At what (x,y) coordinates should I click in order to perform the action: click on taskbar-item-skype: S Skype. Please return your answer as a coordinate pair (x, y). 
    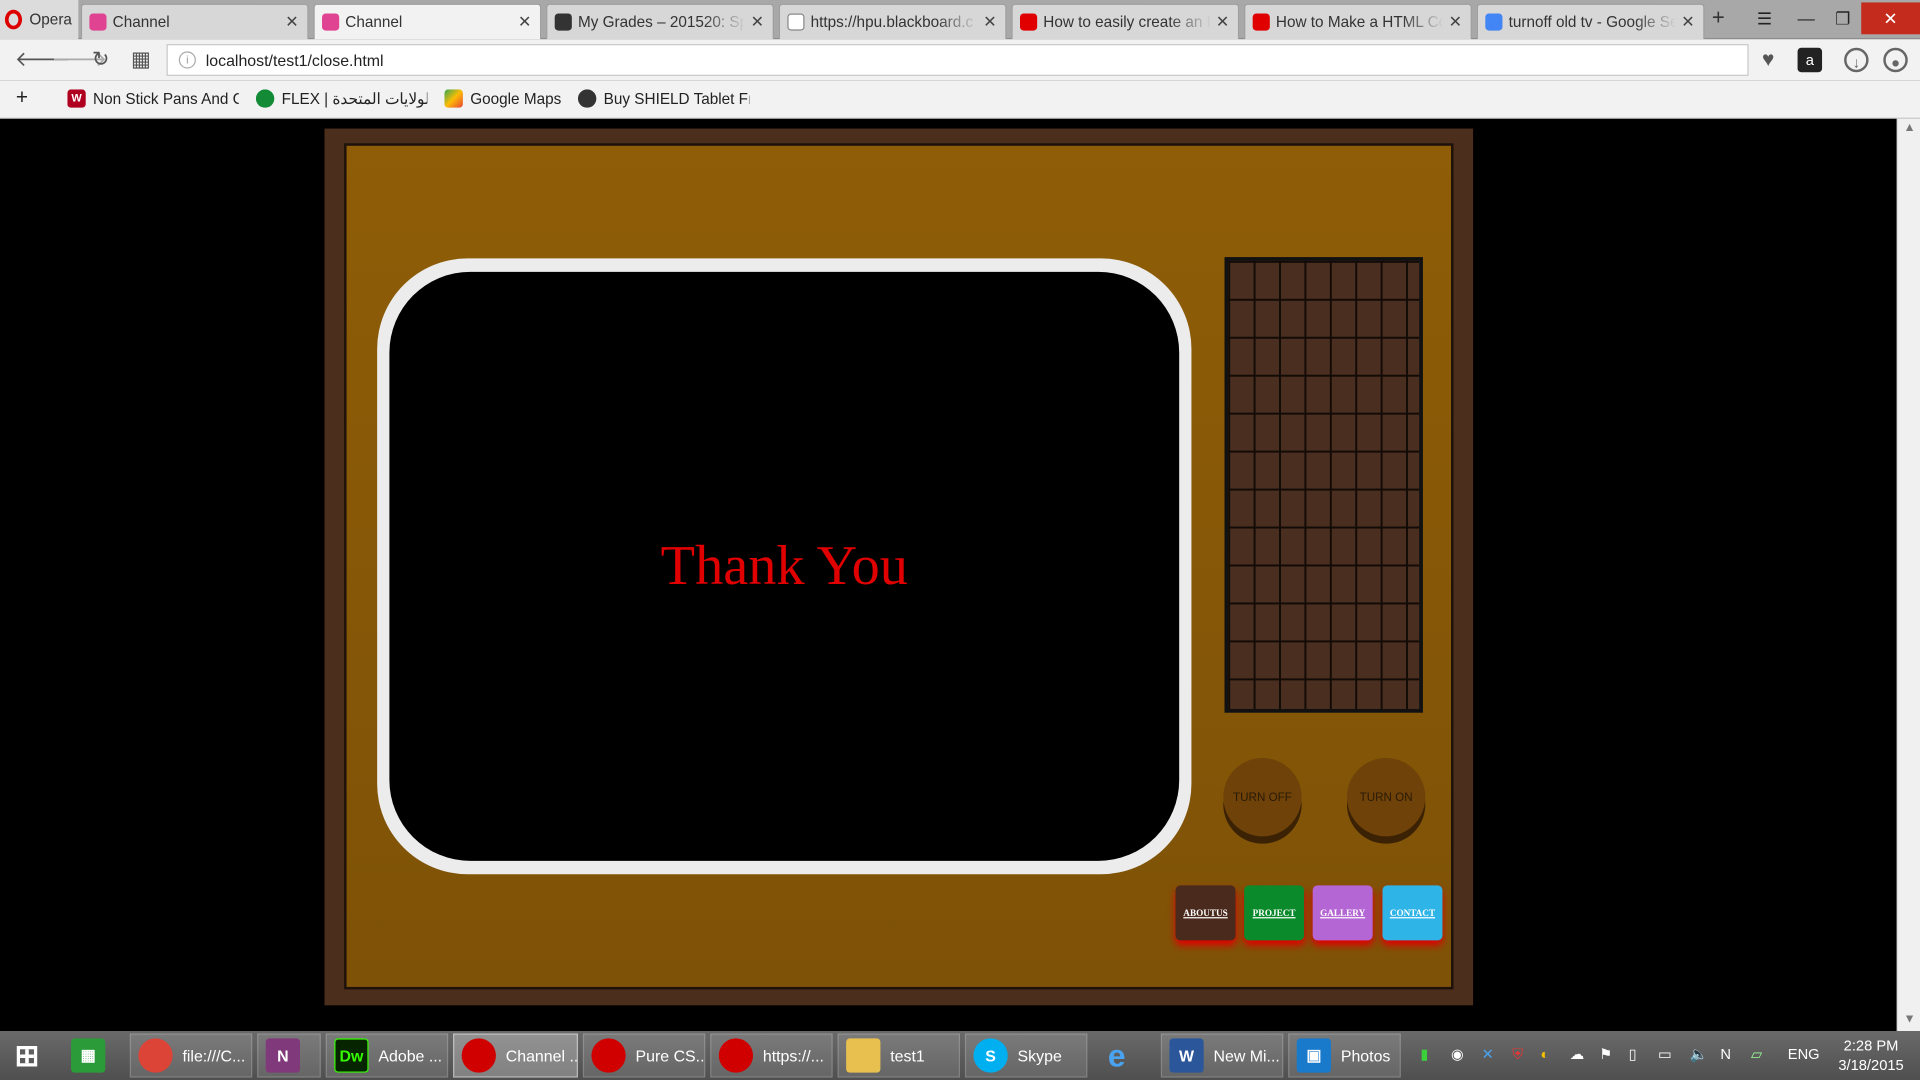
    Looking at the image, I should click on (1026, 1055).